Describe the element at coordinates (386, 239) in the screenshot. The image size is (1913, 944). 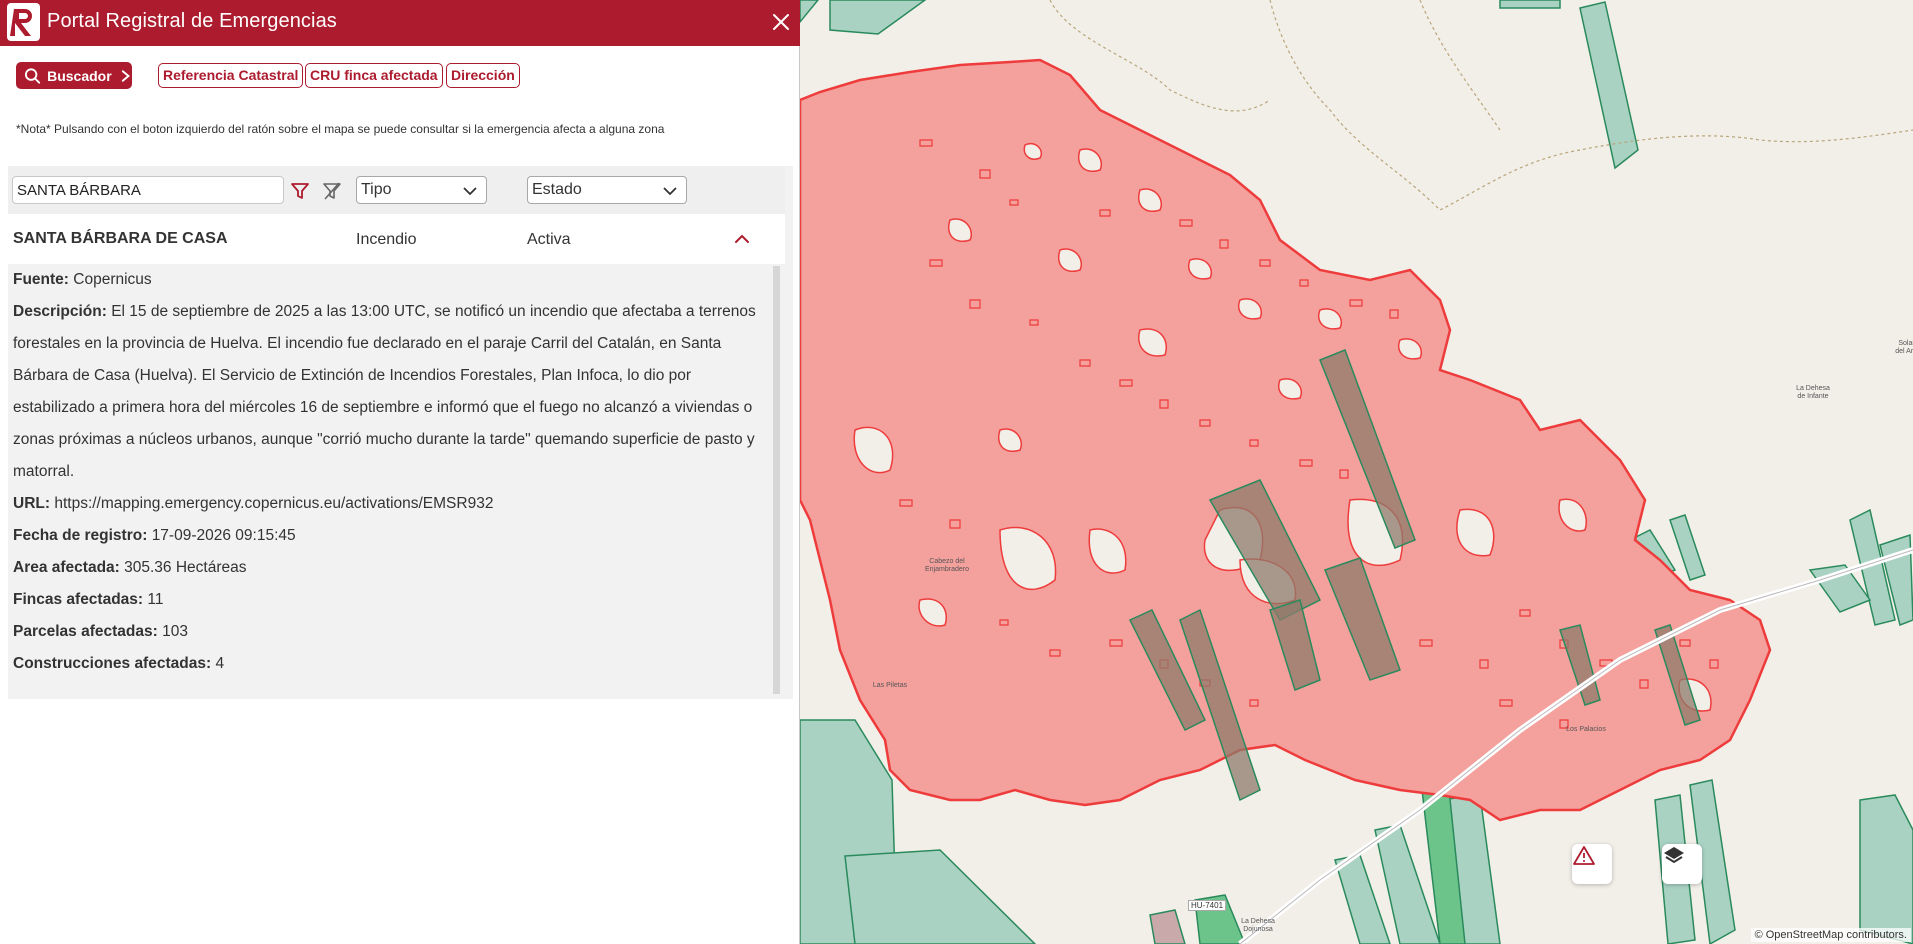
I see `result-type: Incendio` at that location.